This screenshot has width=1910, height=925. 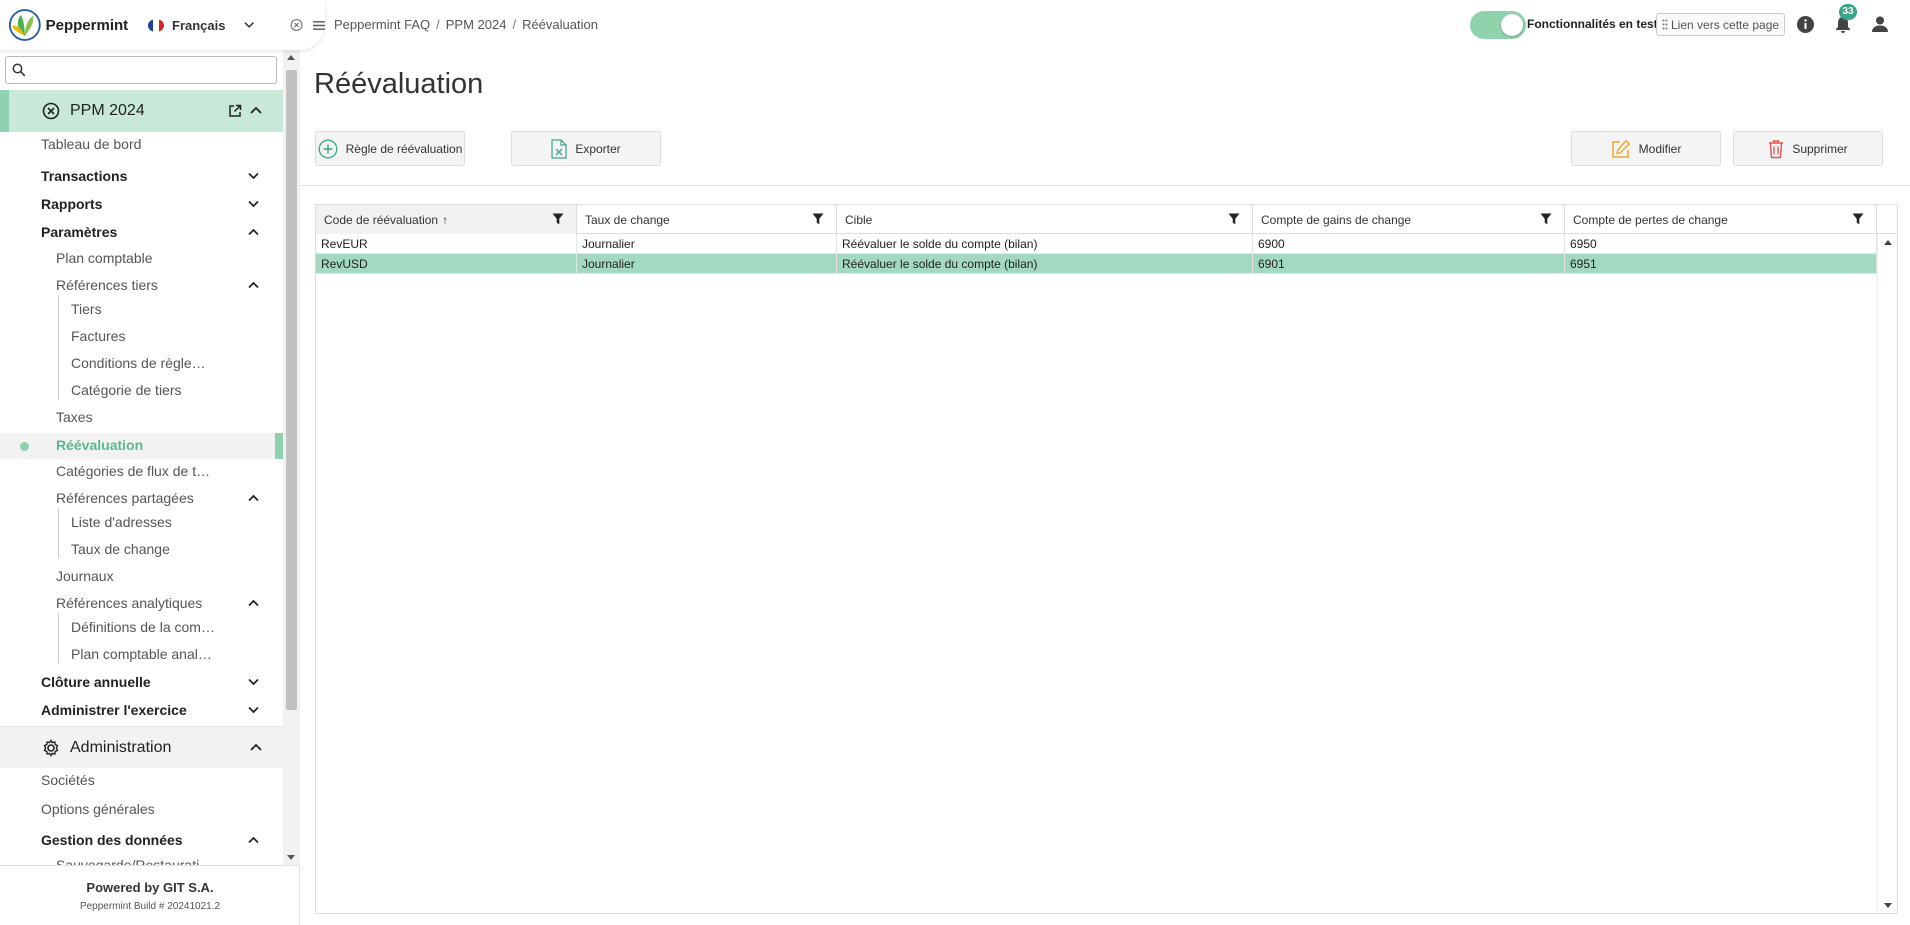 I want to click on france-flag-icon, so click(x=156, y=25).